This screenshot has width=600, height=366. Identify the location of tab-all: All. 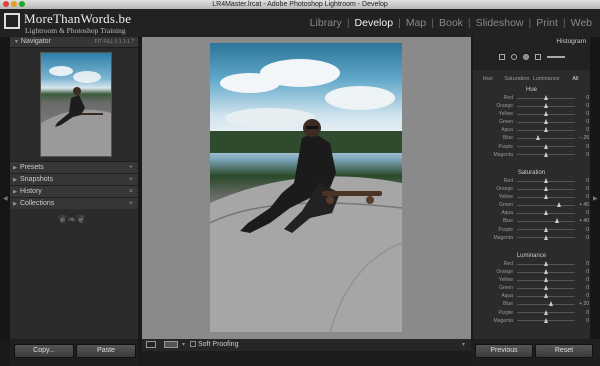
(575, 79).